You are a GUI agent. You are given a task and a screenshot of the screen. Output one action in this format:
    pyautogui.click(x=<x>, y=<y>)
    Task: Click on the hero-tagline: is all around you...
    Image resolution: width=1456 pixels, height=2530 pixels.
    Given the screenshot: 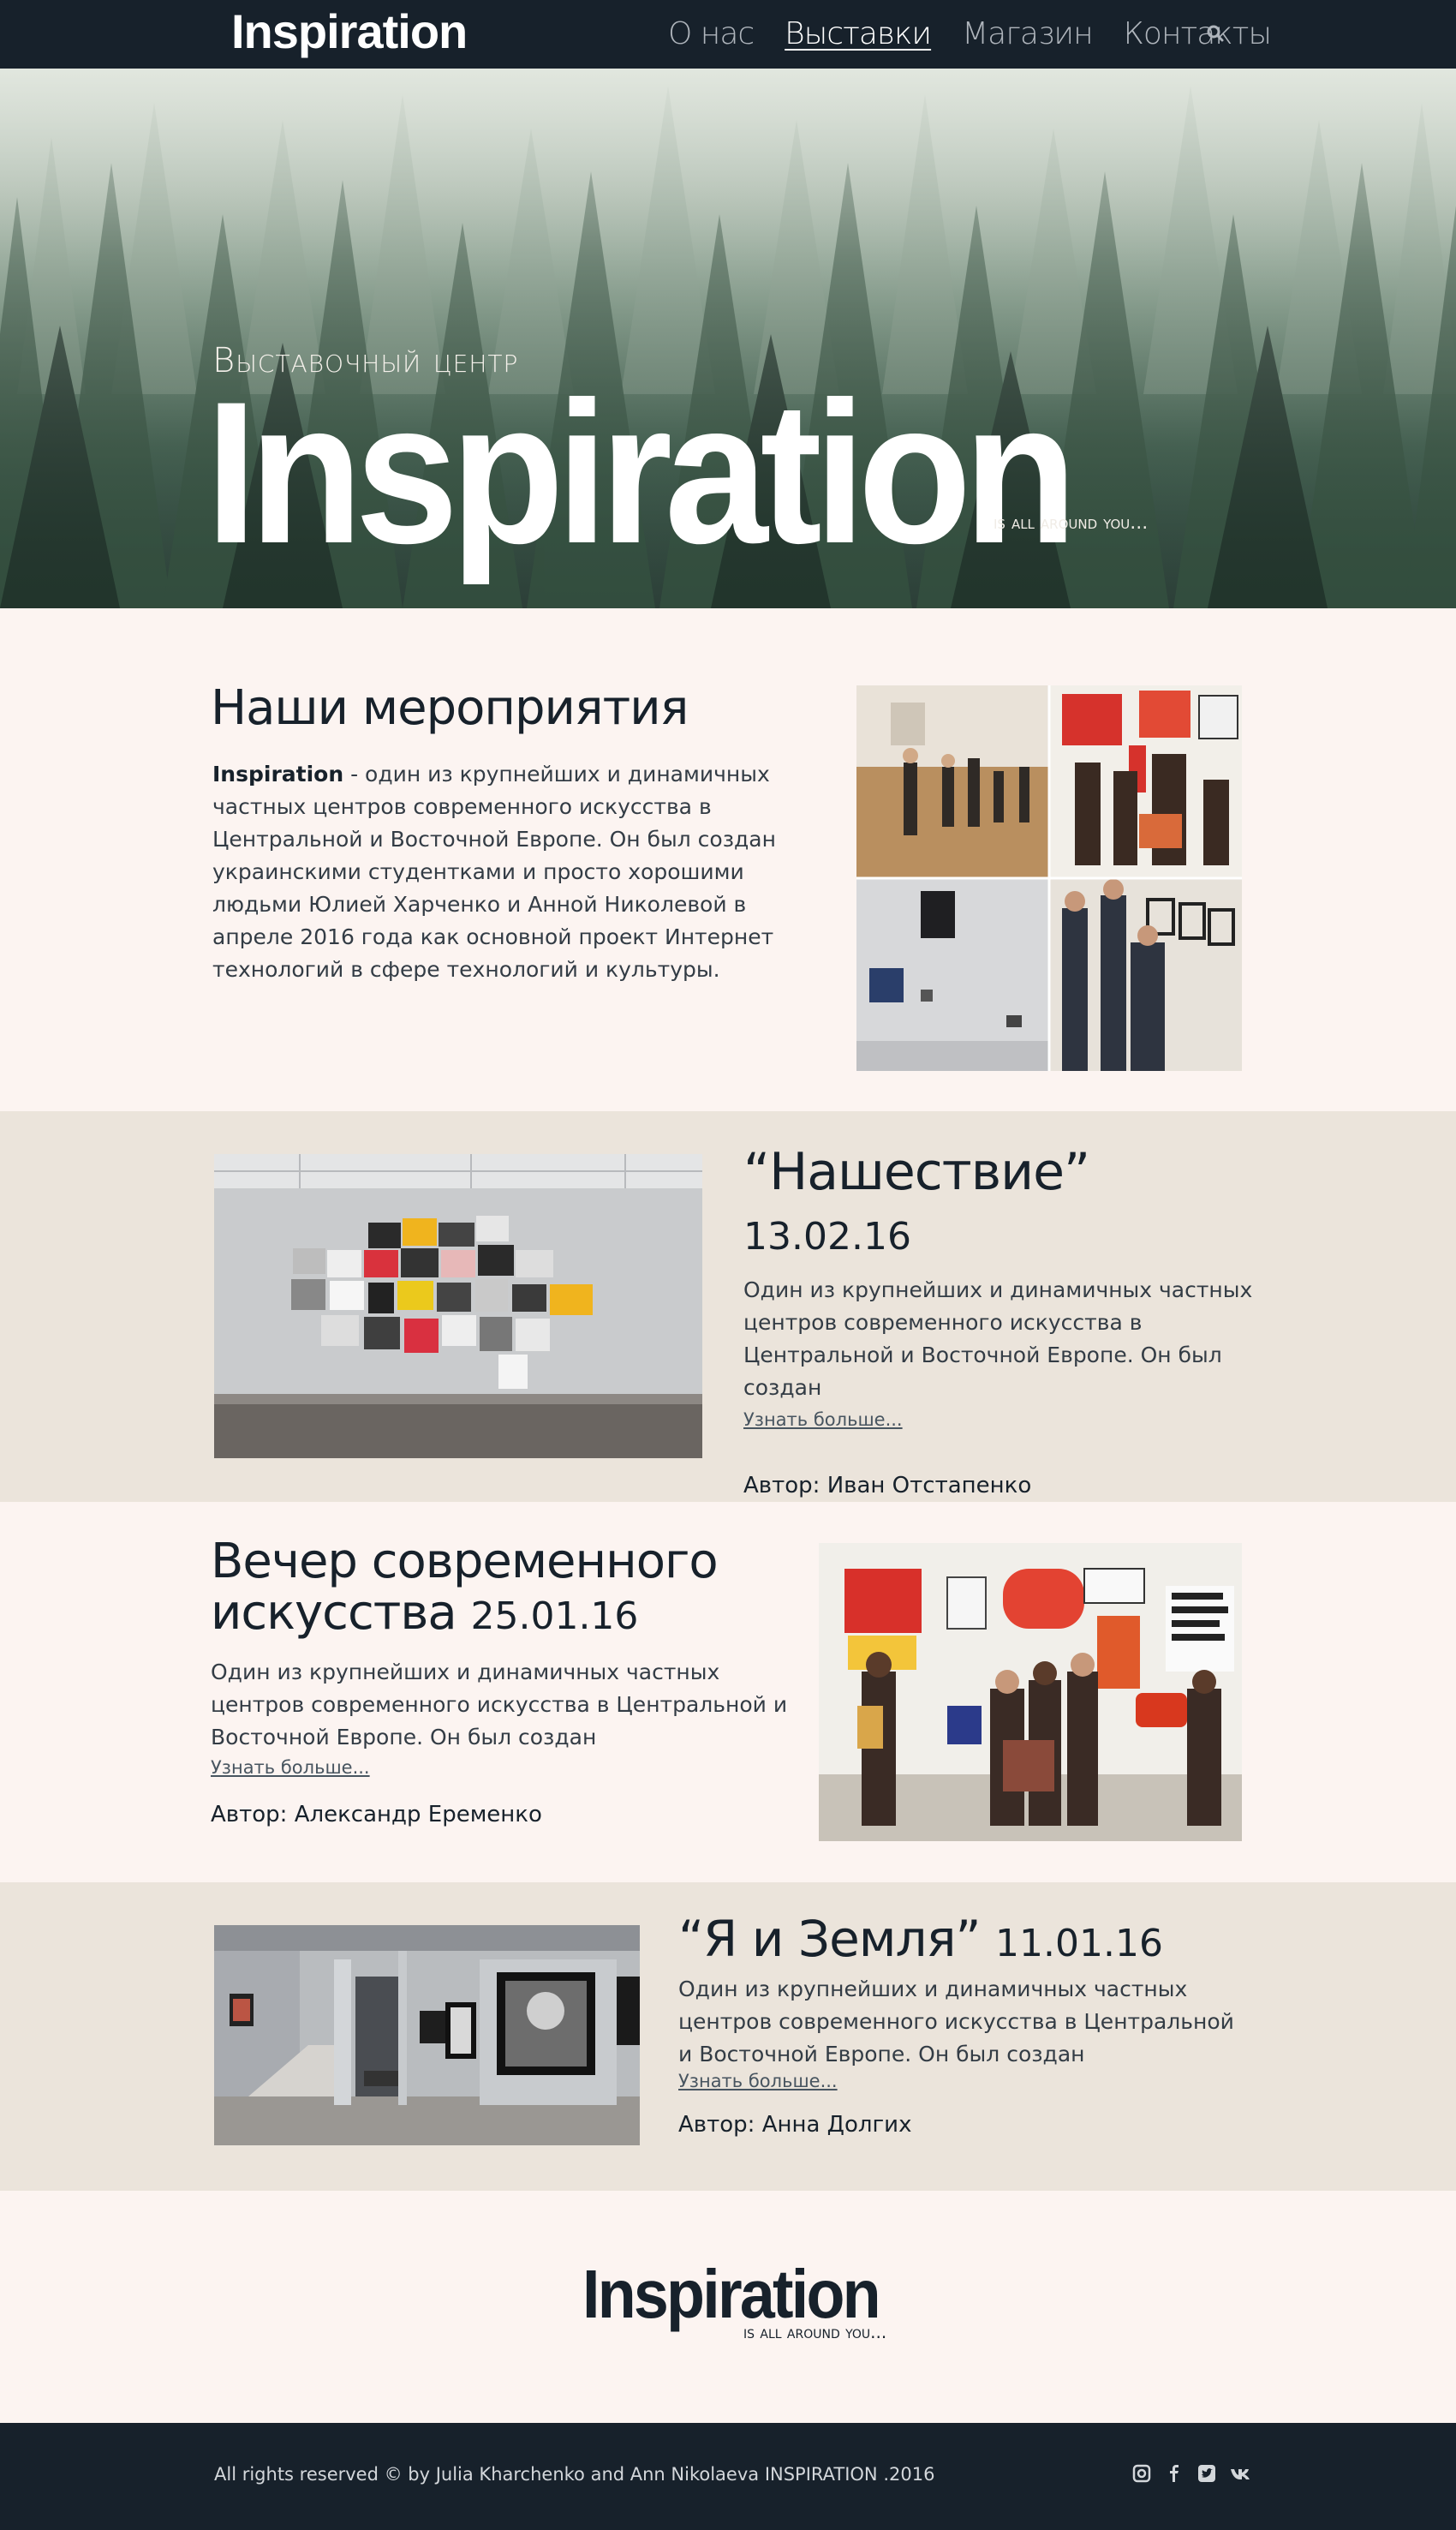 What is the action you would take?
    pyautogui.click(x=1071, y=523)
    